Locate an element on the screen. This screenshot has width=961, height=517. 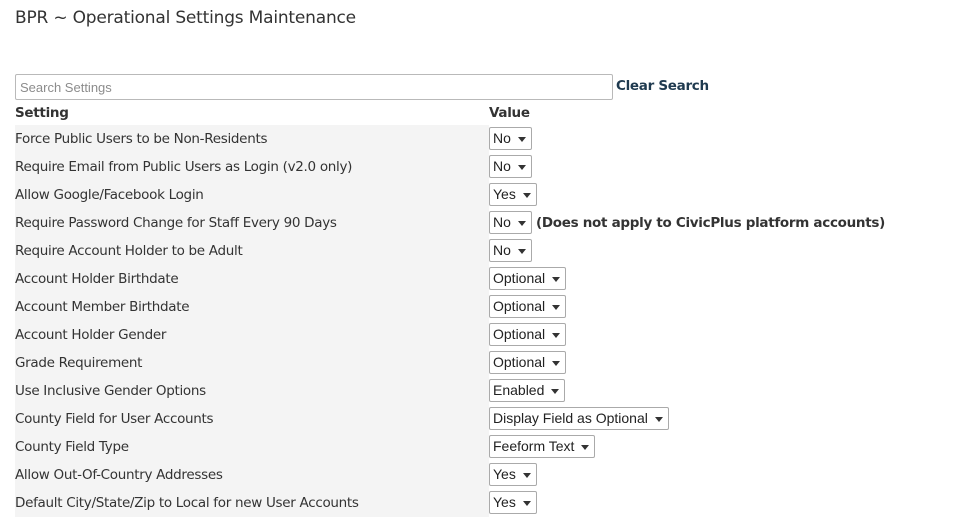
setting-label: Allow Google/Facebook Login is located at coordinates (252, 195).